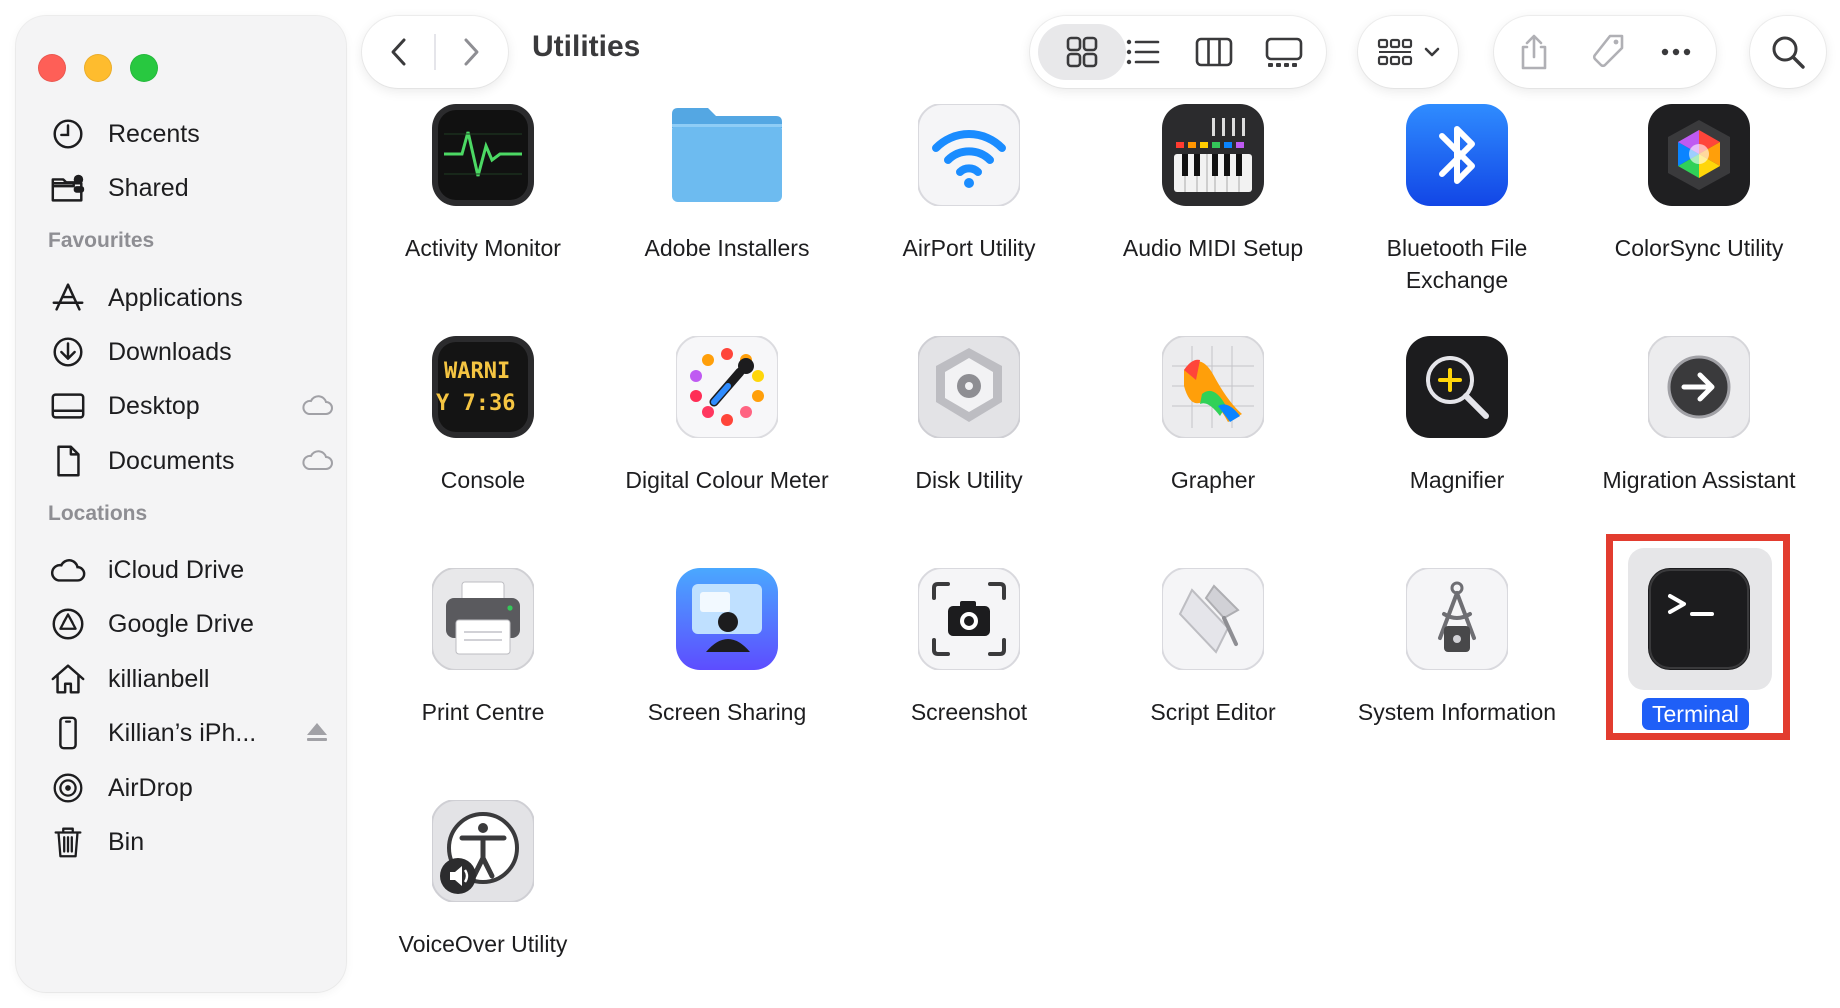 The width and height of the screenshot is (1840, 1008). What do you see at coordinates (727, 248) in the screenshot?
I see `app-name: Adobe Installers` at bounding box center [727, 248].